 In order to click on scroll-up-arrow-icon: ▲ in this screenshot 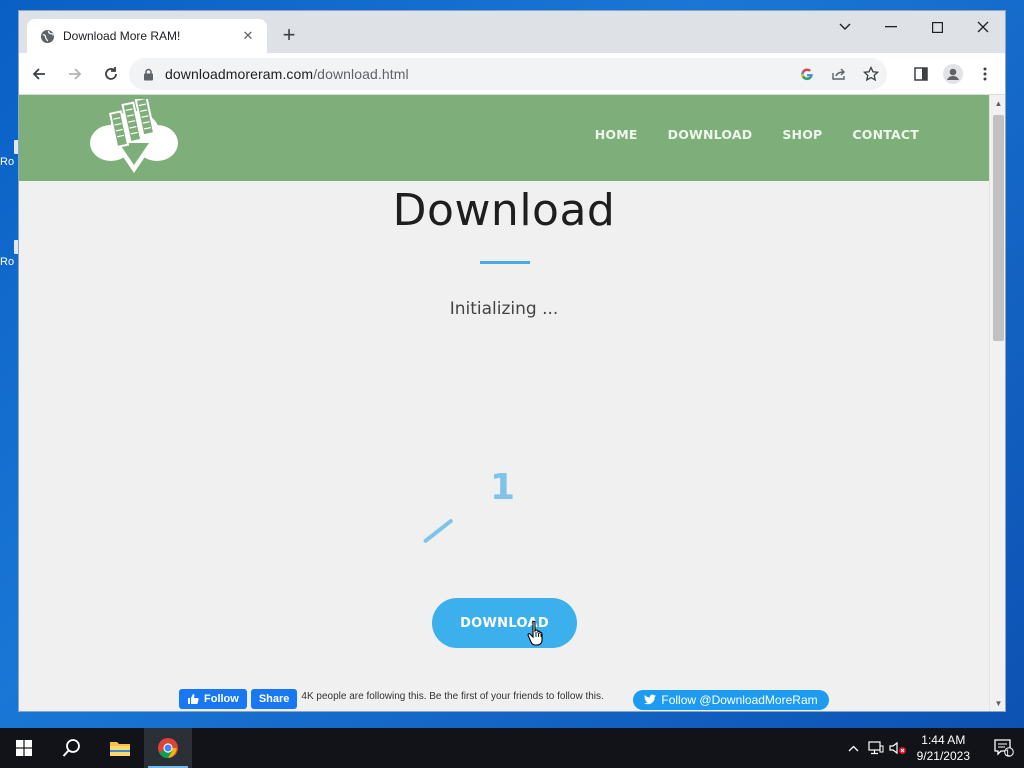, I will do `click(997, 104)`.